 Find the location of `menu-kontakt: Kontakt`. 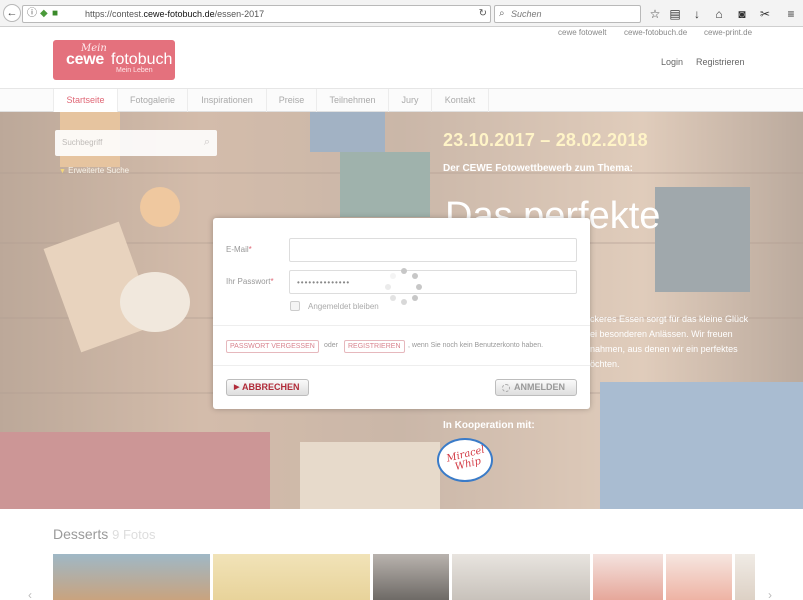

menu-kontakt: Kontakt is located at coordinates (460, 100).